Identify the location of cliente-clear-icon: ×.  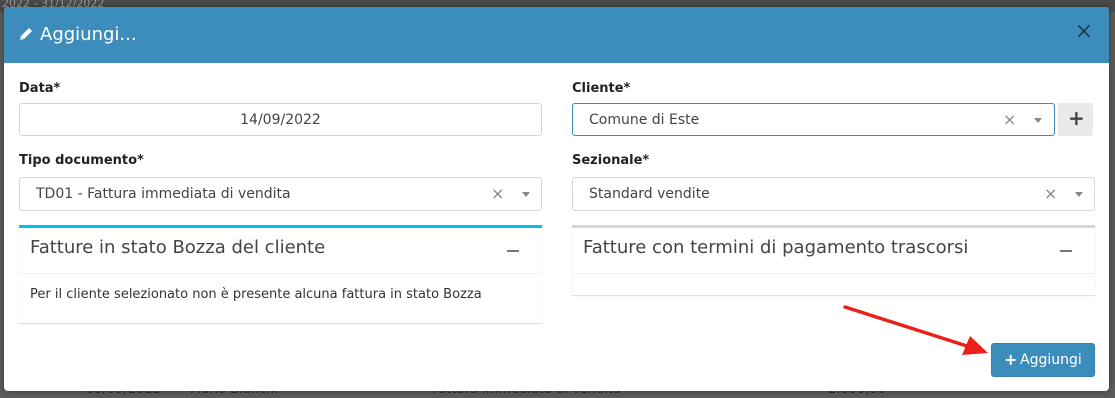
(1009, 119).